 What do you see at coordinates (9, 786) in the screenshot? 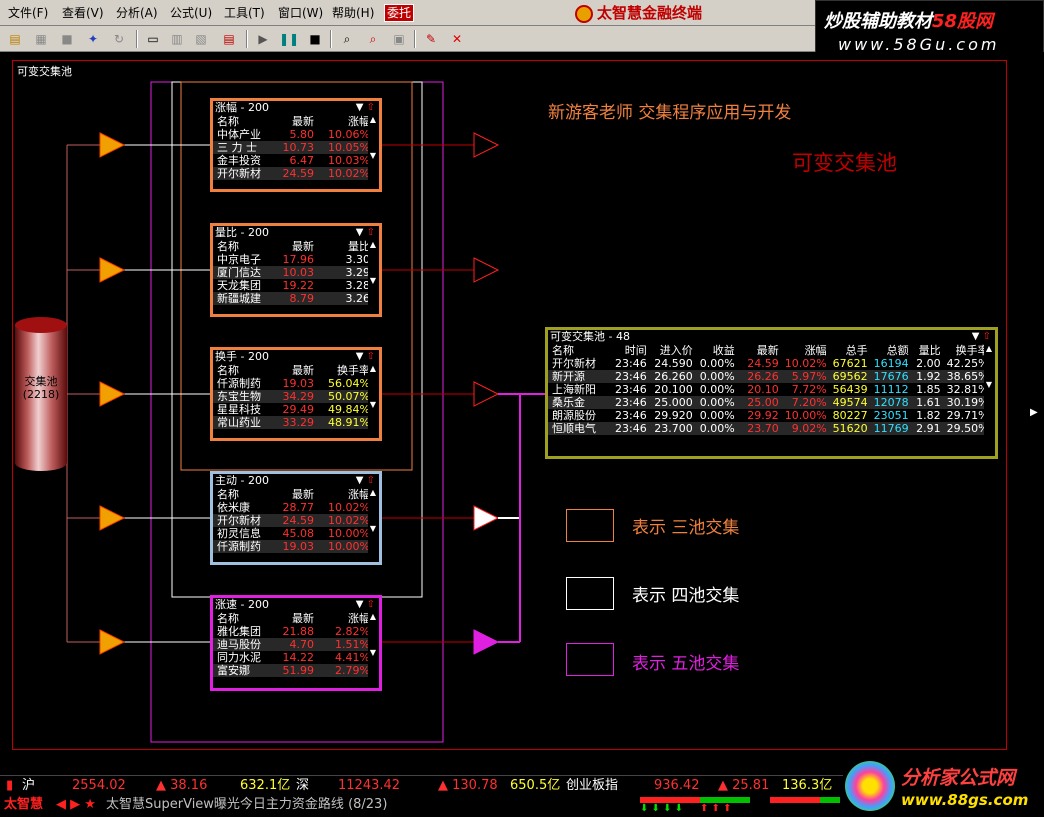
I see `market-icon: ▮` at bounding box center [9, 786].